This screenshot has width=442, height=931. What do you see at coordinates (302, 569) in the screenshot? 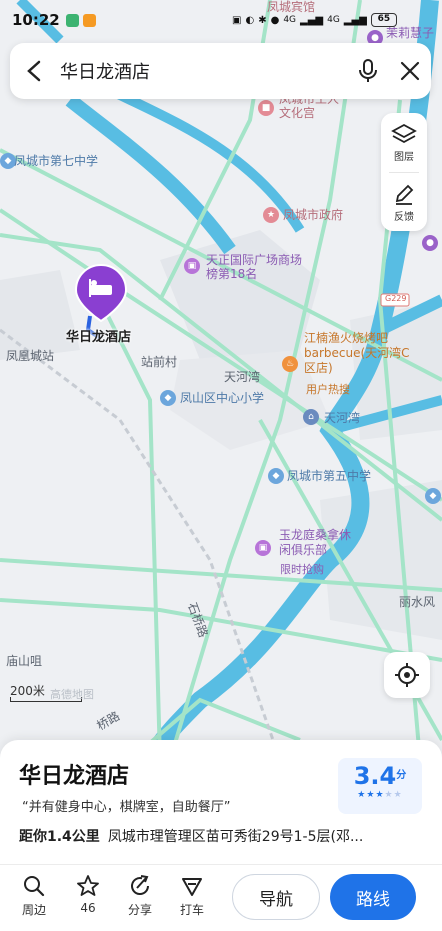
I see `promo-badge: 限时抢购` at bounding box center [302, 569].